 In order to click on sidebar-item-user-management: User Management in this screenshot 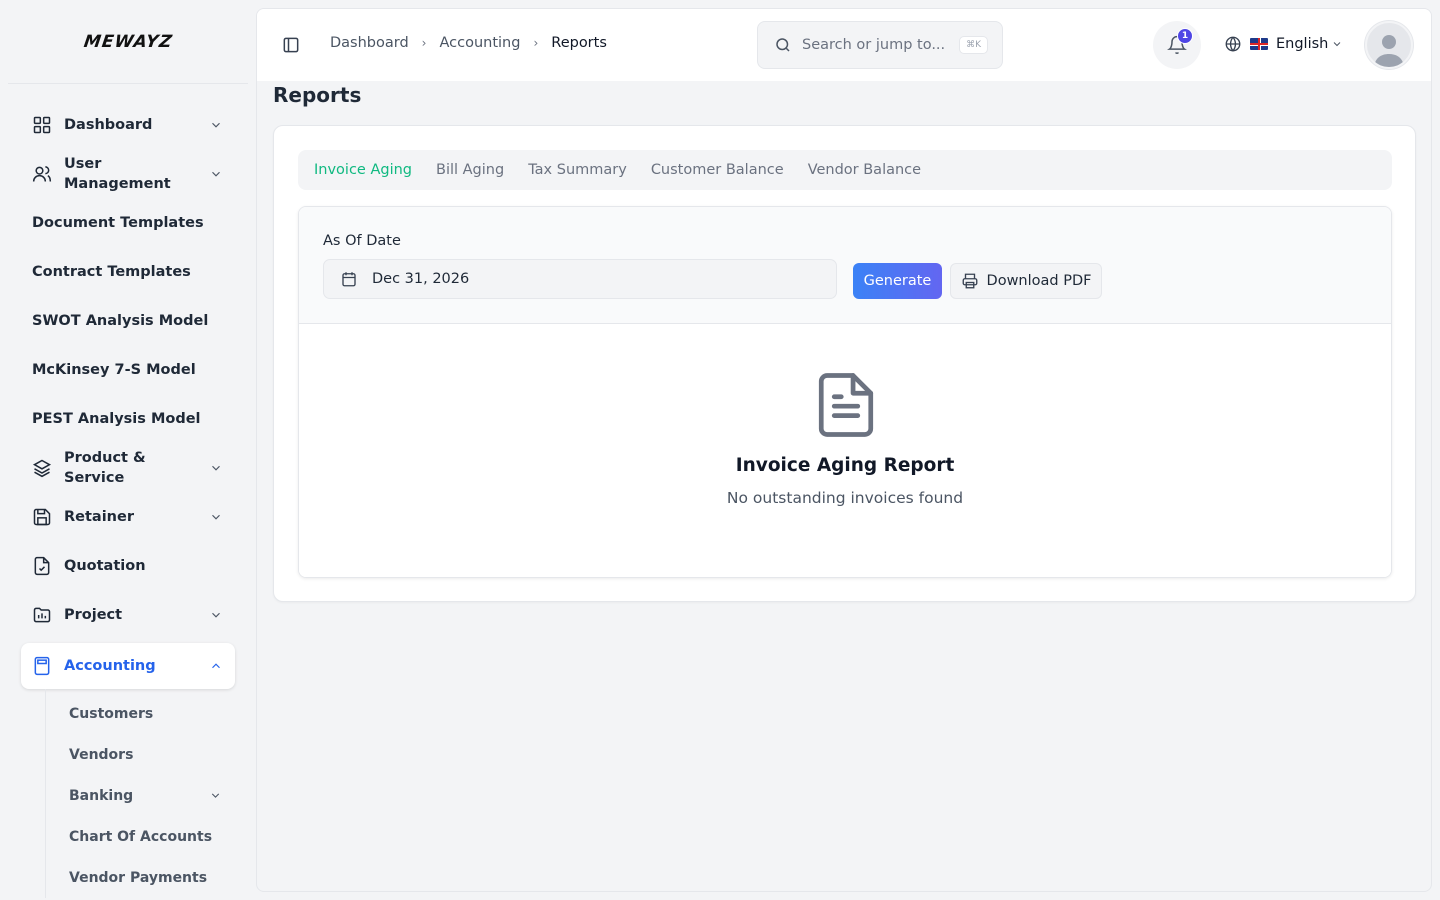, I will do `click(128, 173)`.